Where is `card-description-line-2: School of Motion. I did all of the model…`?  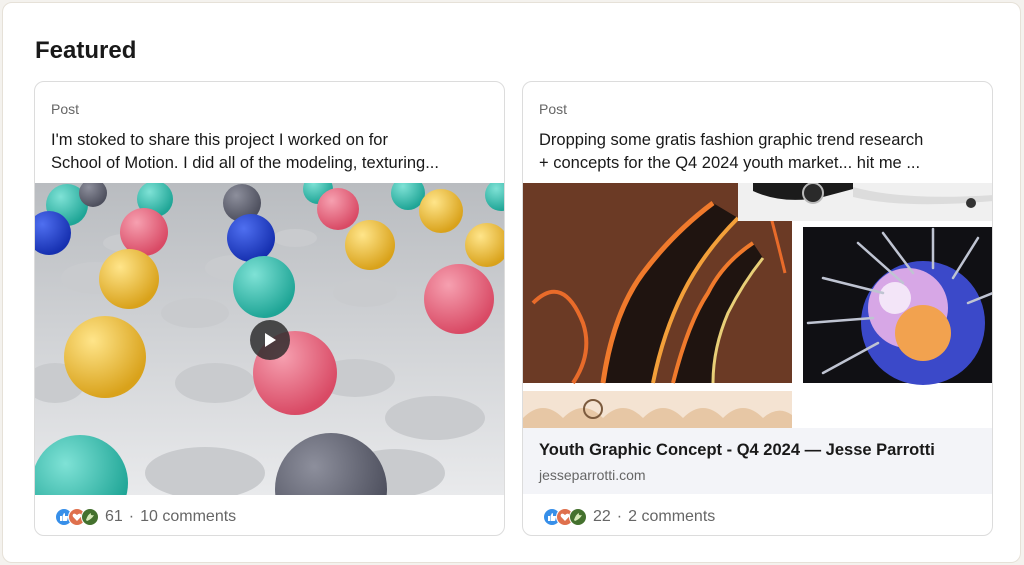 card-description-line-2: School of Motion. I did all of the model… is located at coordinates (245, 163).